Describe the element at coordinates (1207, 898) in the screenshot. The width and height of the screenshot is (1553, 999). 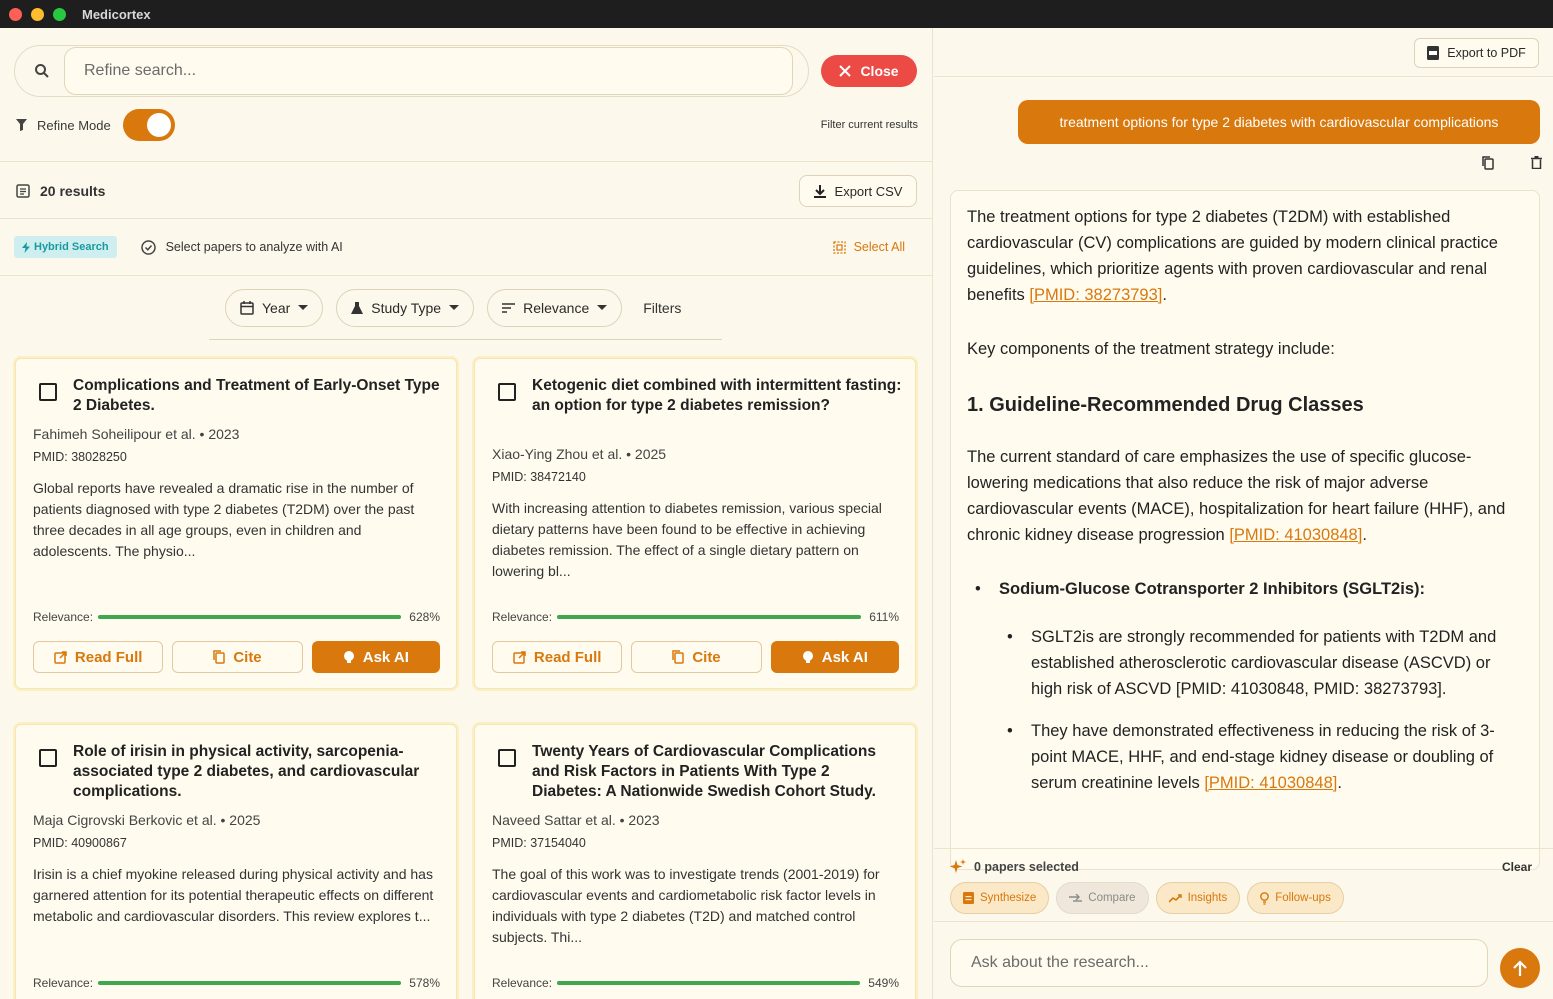
I see `insights-label: Insights` at that location.